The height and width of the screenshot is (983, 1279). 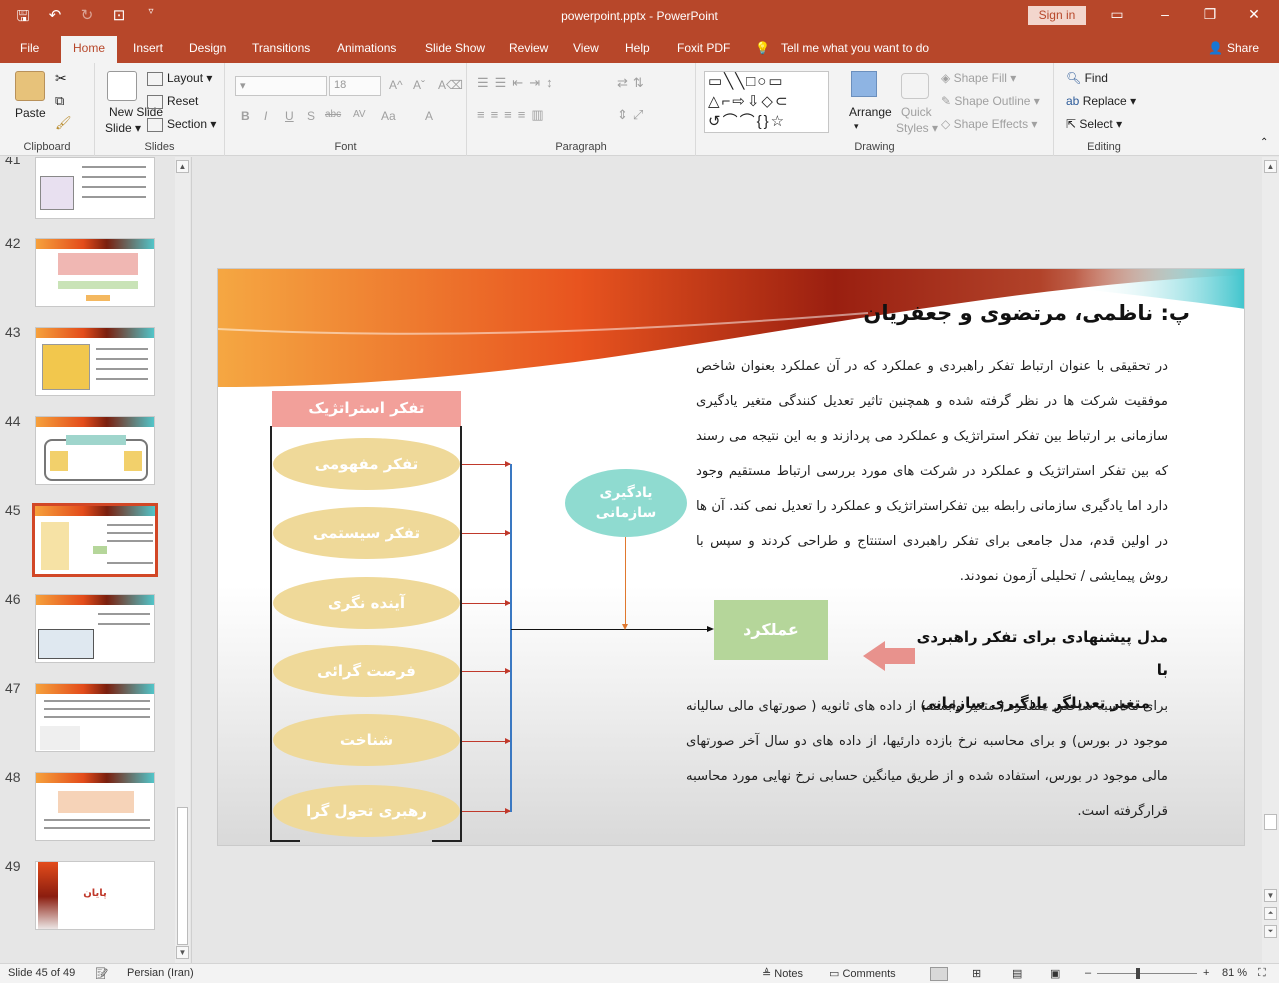 What do you see at coordinates (450, 85) in the screenshot?
I see `clear-format-icon: A⌫` at bounding box center [450, 85].